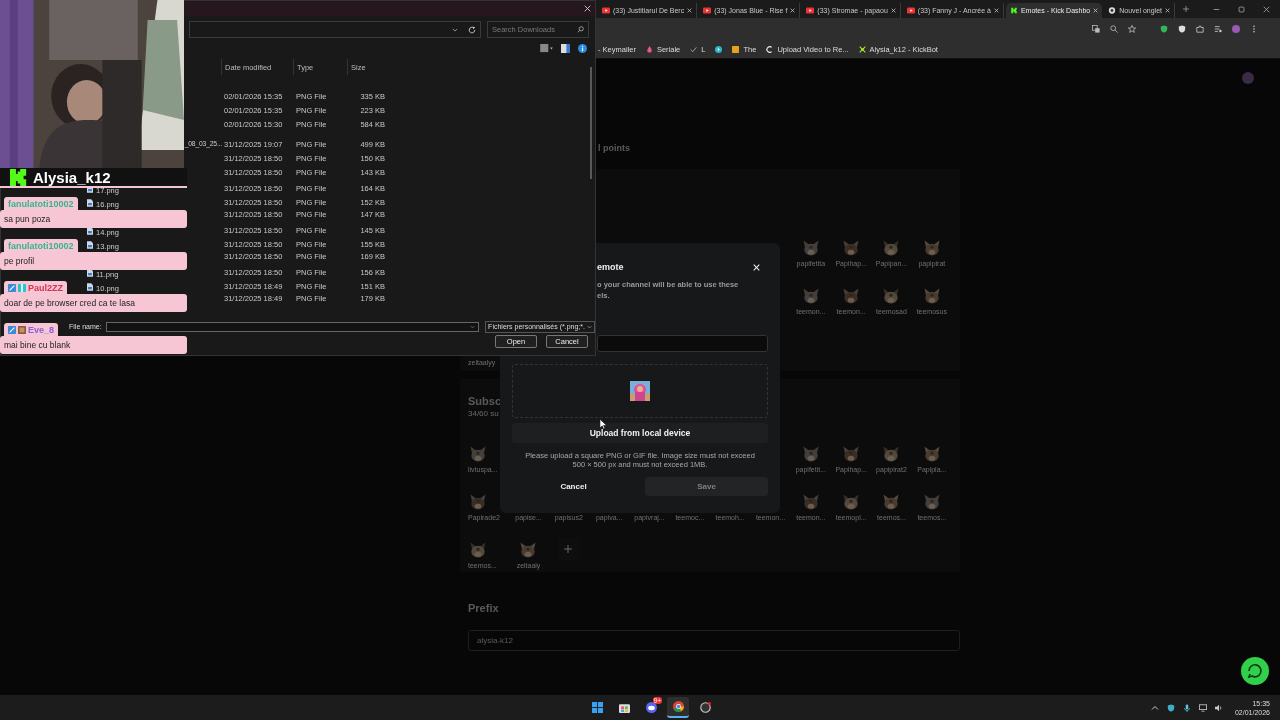 This screenshot has width=1280, height=720. I want to click on section-heading: Prefix, so click(483, 608).